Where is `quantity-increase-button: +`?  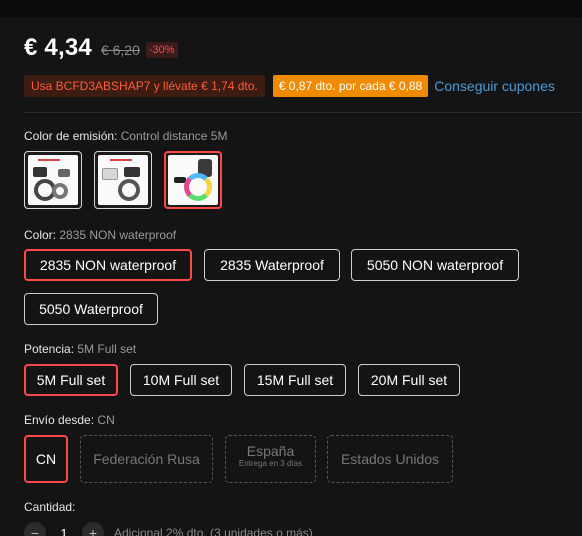
quantity-increase-button: + is located at coordinates (93, 529).